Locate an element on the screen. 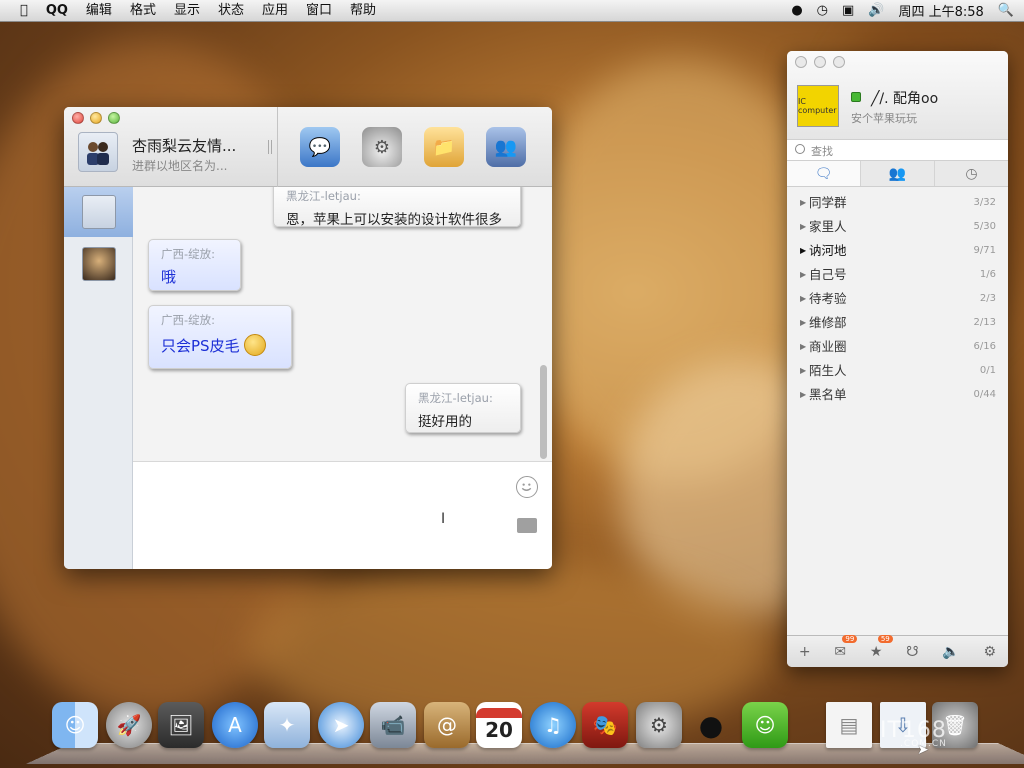 The width and height of the screenshot is (1024, 768). time-machine-icon: ◷ is located at coordinates (822, 10).